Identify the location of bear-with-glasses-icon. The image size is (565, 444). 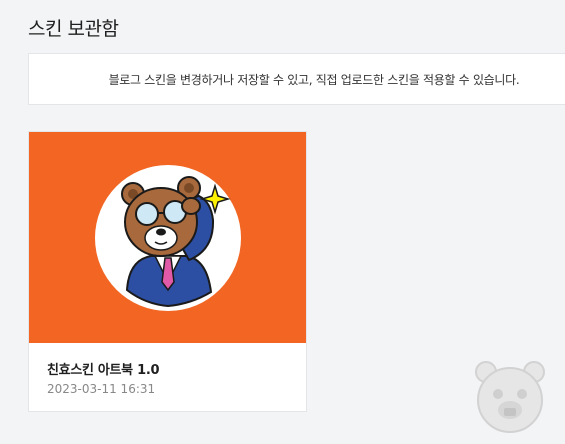
(168, 238).